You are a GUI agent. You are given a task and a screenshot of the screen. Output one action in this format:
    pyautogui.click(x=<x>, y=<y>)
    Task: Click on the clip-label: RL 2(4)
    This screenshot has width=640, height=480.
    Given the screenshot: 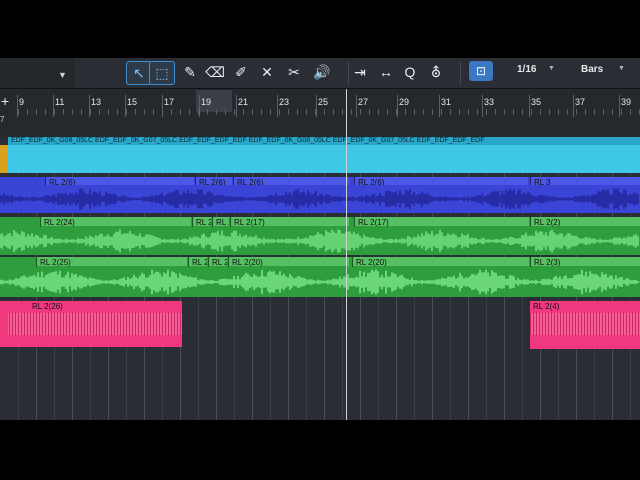 What is the action you would take?
    pyautogui.click(x=546, y=306)
    